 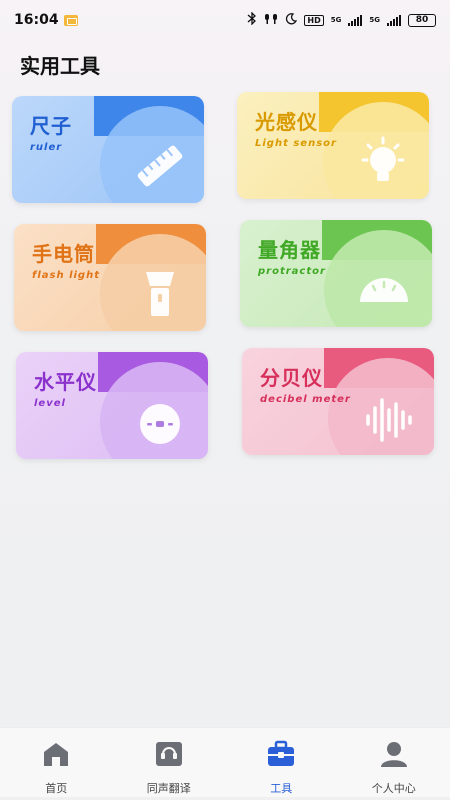 I want to click on tab-label: 工具, so click(x=281, y=788).